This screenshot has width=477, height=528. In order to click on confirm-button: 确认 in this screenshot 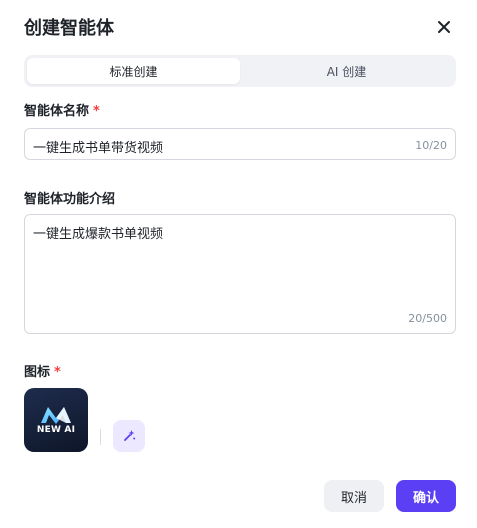, I will do `click(426, 496)`.